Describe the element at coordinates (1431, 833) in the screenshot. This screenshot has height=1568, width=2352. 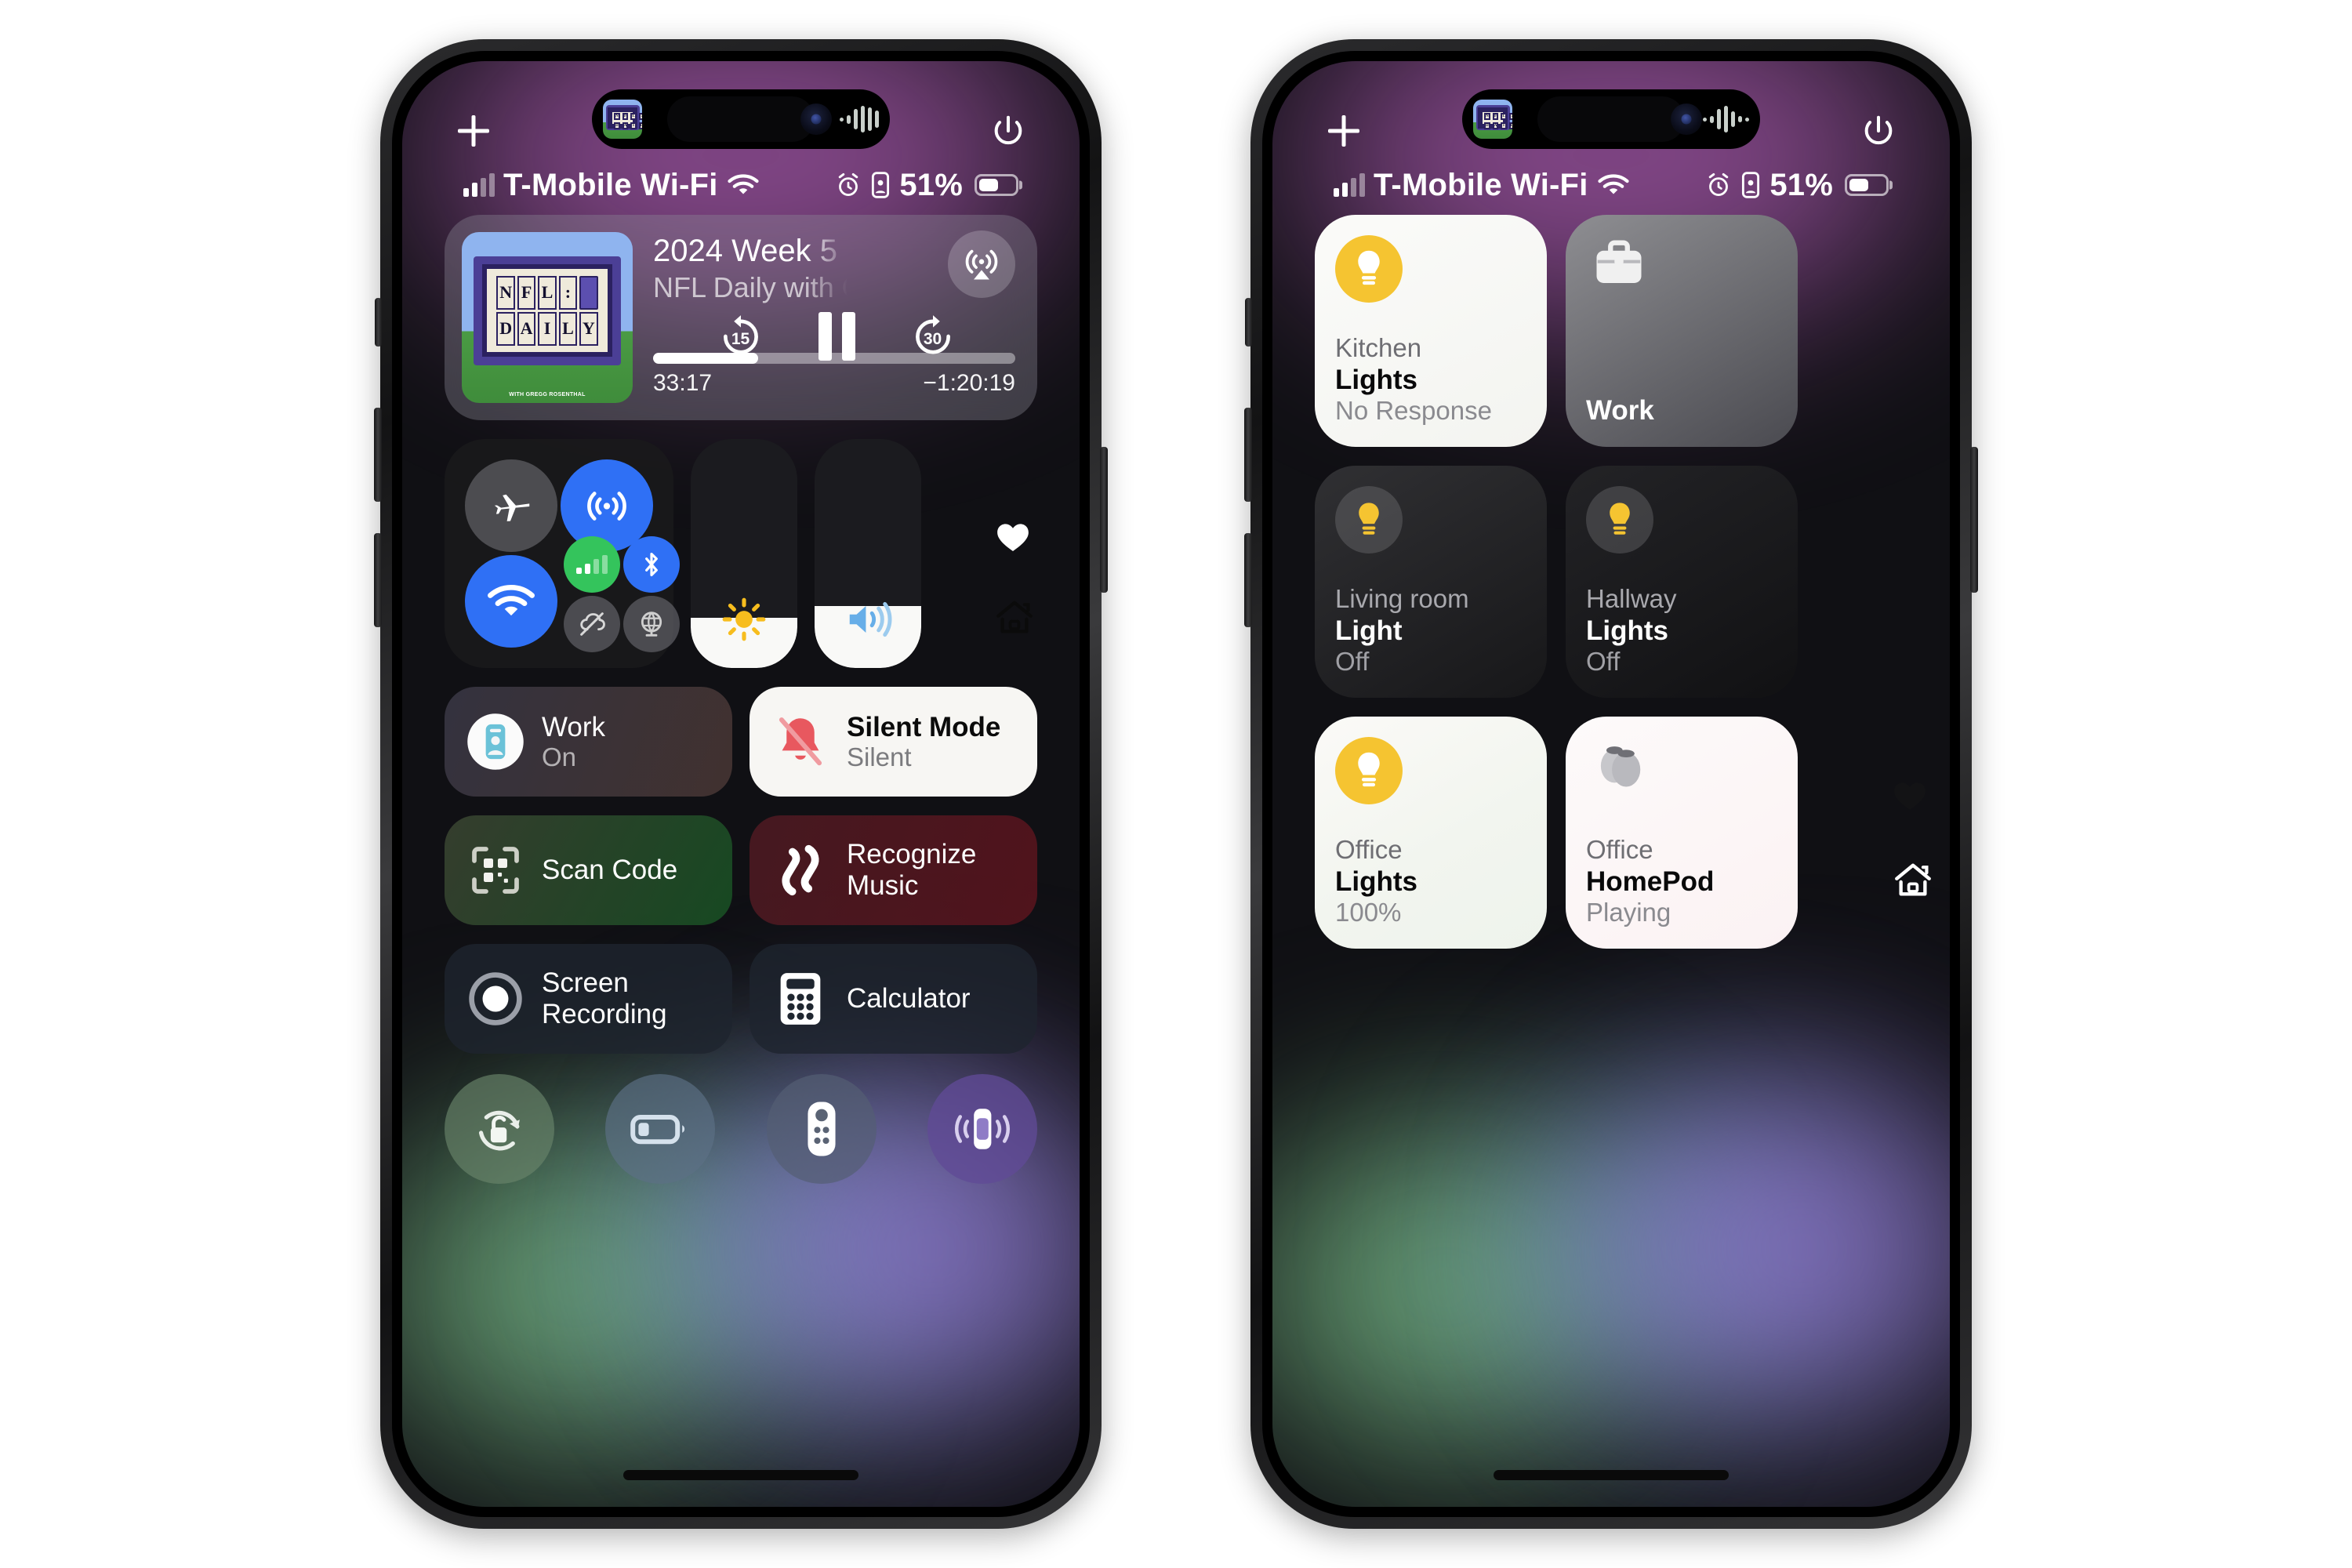
I see `home-tile-office-lights: Office Lights 100%` at that location.